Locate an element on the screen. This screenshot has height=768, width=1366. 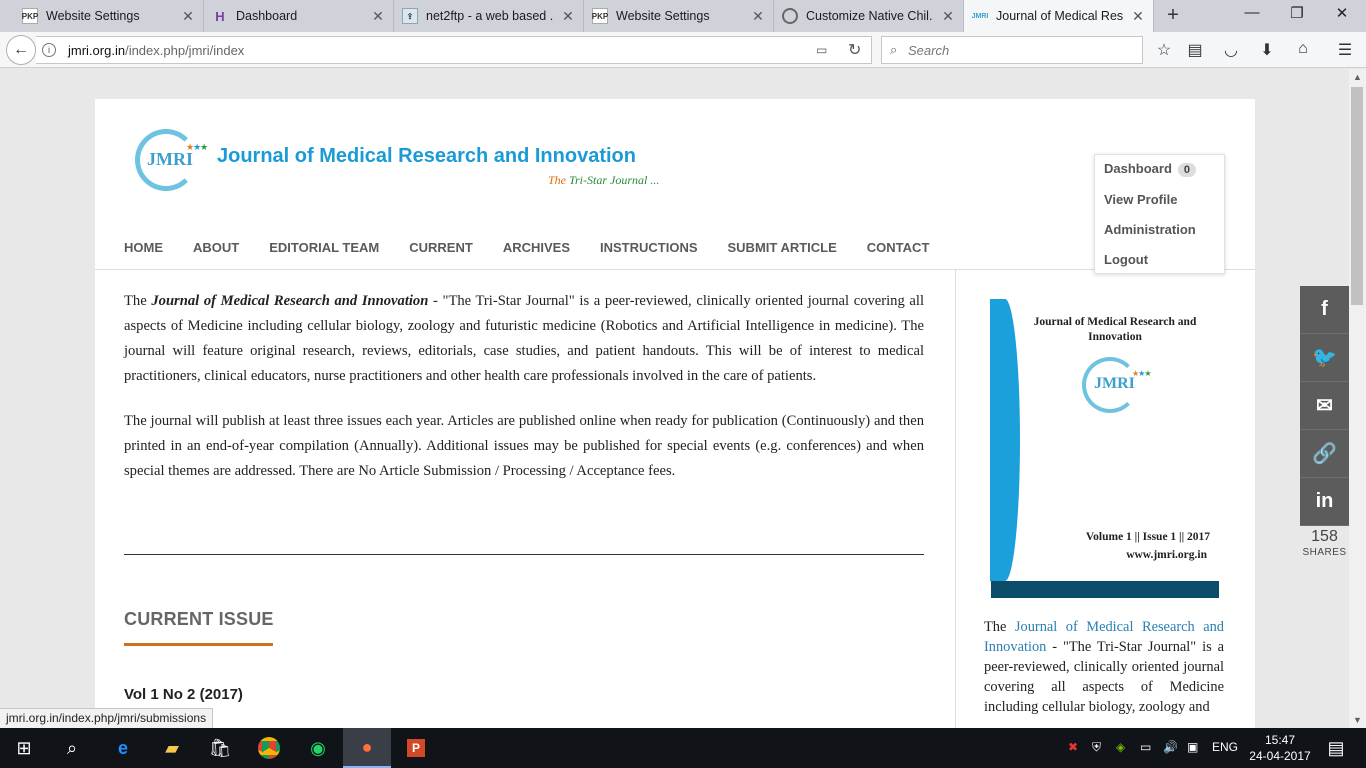
email-share-icon: ✉ is located at coordinates (1324, 406).